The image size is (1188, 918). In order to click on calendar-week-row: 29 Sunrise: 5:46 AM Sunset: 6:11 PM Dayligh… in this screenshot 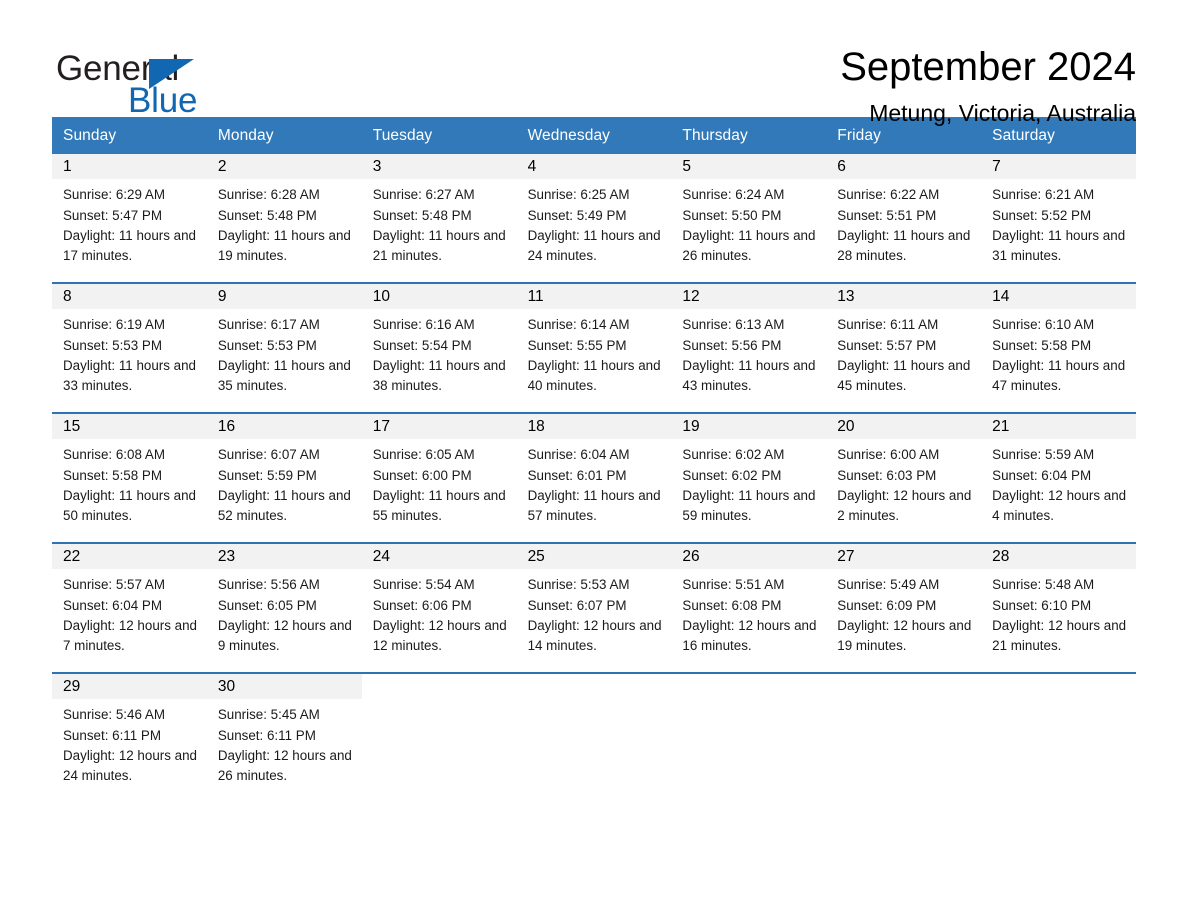, I will do `click(594, 733)`.